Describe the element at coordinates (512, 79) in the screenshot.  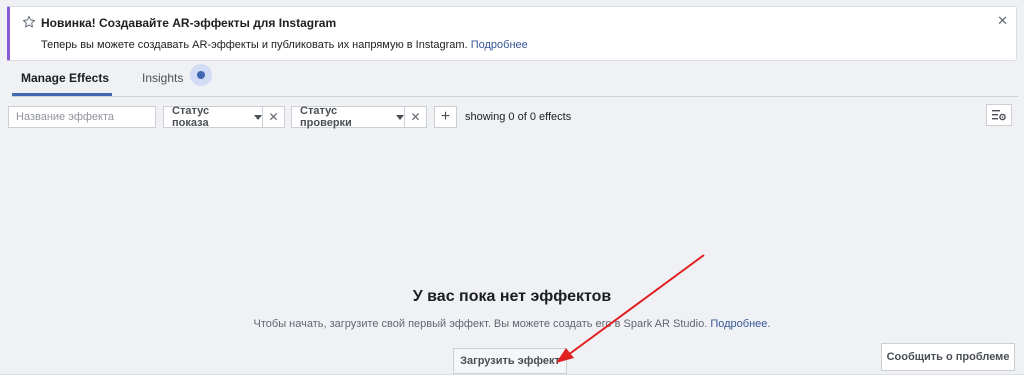
I see `tab-bar: Manage Effects Insights` at that location.